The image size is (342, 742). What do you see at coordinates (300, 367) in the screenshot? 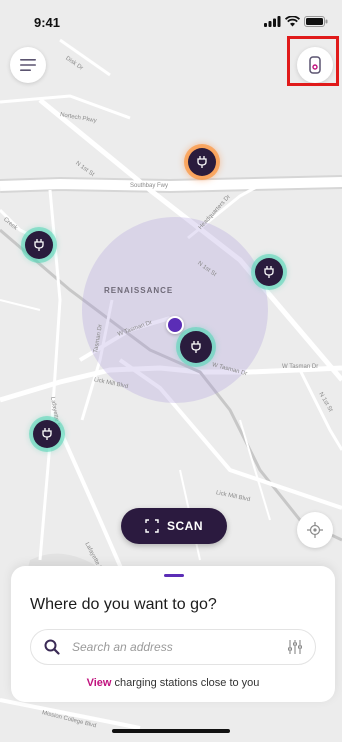
I see `street-label: W Tasman Dr` at bounding box center [300, 367].